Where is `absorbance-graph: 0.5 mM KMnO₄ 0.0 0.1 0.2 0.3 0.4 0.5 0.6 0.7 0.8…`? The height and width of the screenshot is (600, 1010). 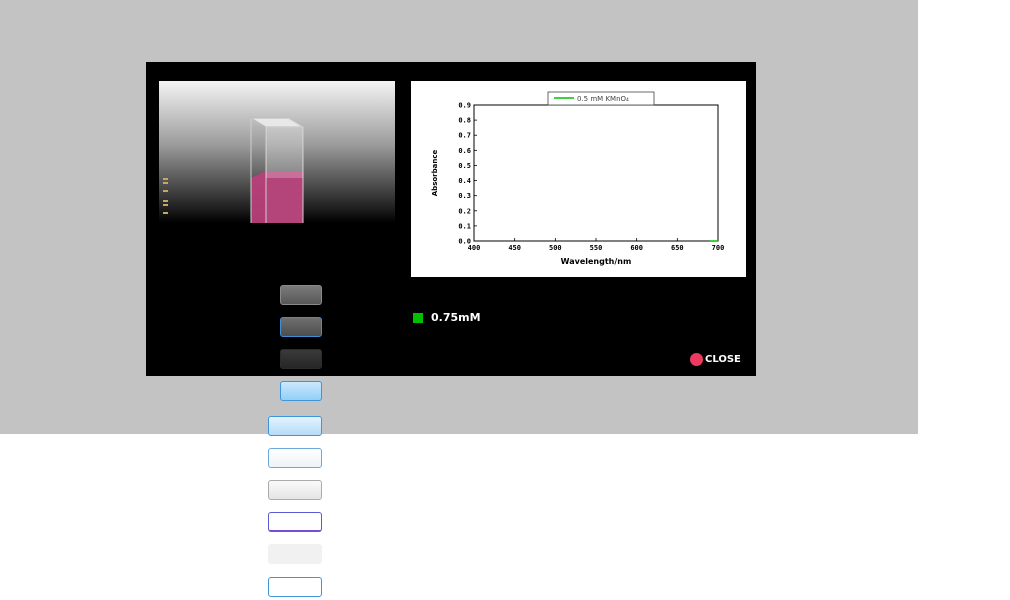
absorbance-graph: 0.5 mM KMnO₄ 0.0 0.1 0.2 0.3 0.4 0.5 0.6 0.7 0.8… is located at coordinates (578, 179).